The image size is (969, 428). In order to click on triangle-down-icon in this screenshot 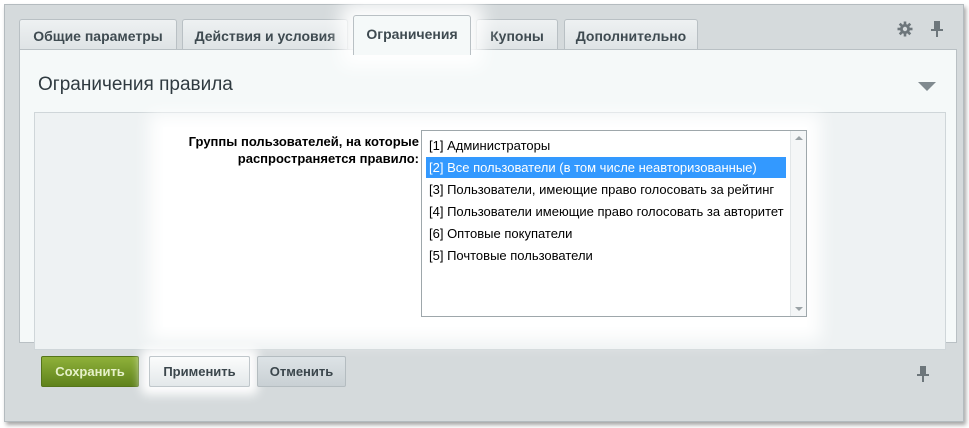, I will do `click(927, 86)`.